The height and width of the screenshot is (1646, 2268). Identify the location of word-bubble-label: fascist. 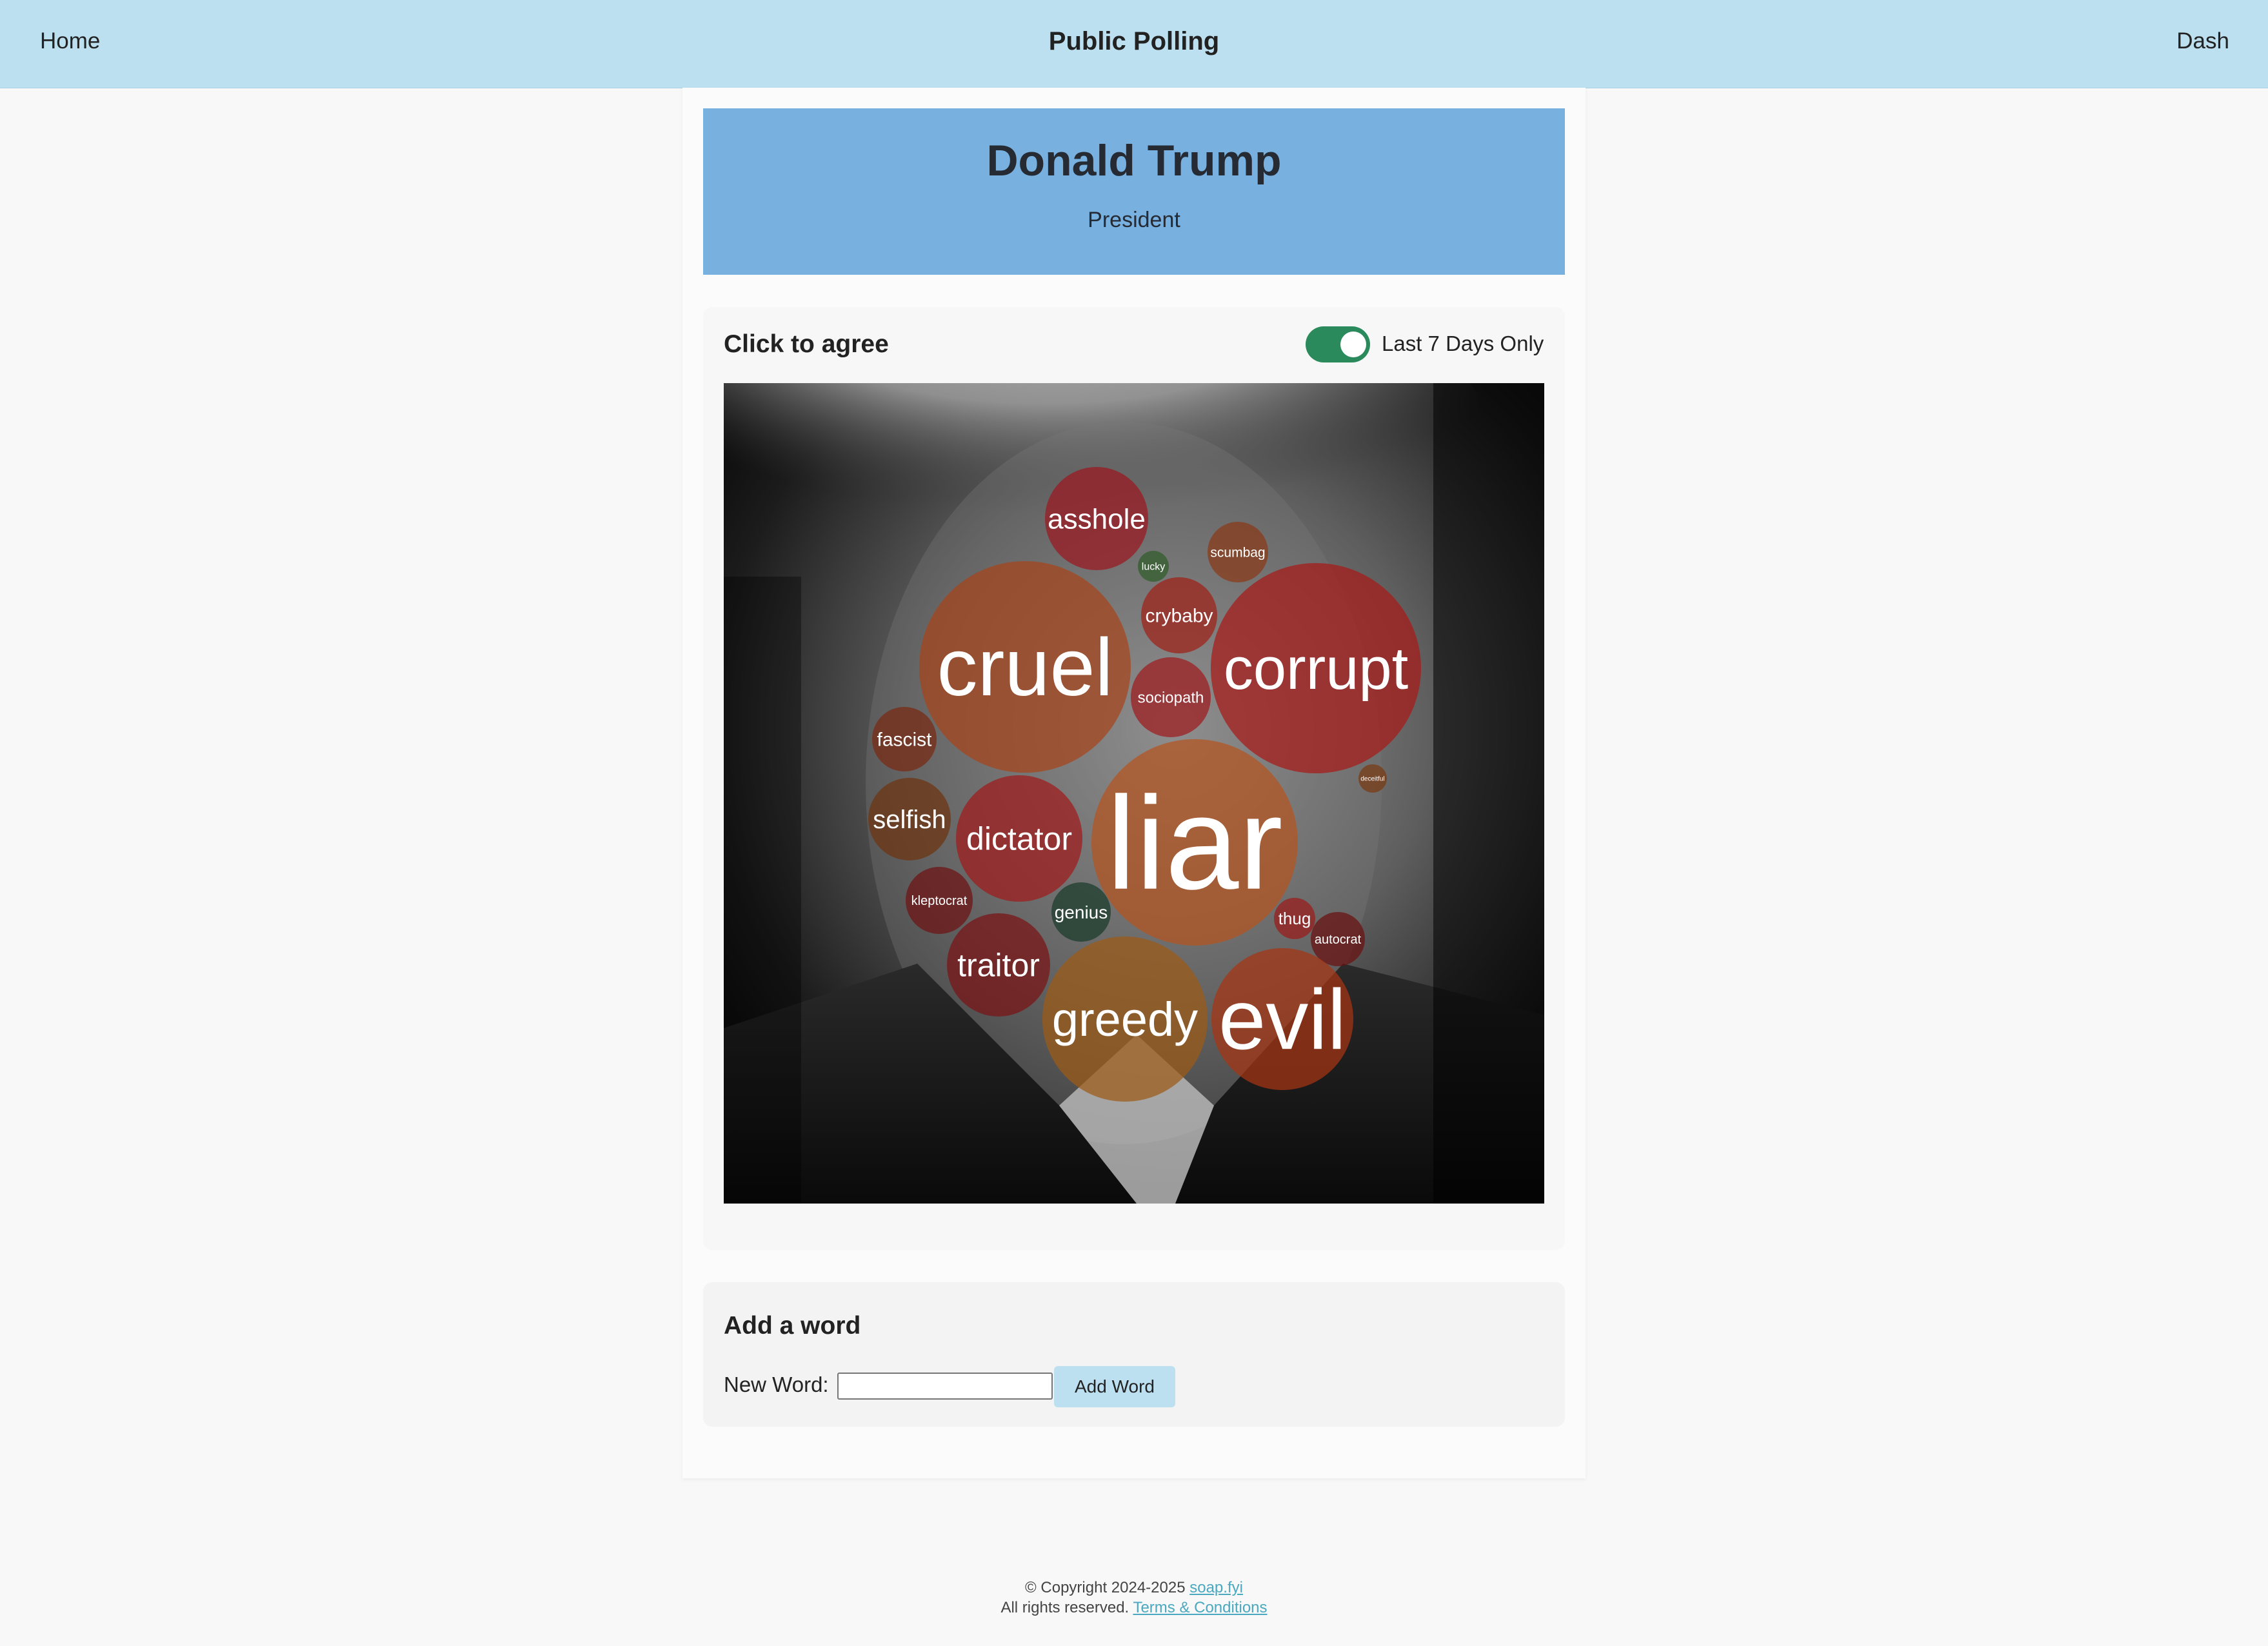
(905, 740).